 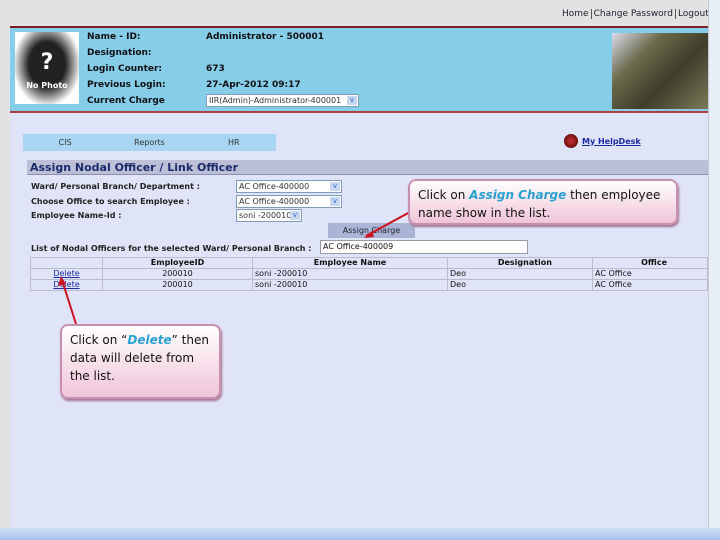 What do you see at coordinates (388, 224) in the screenshot?
I see `assign-arrow` at bounding box center [388, 224].